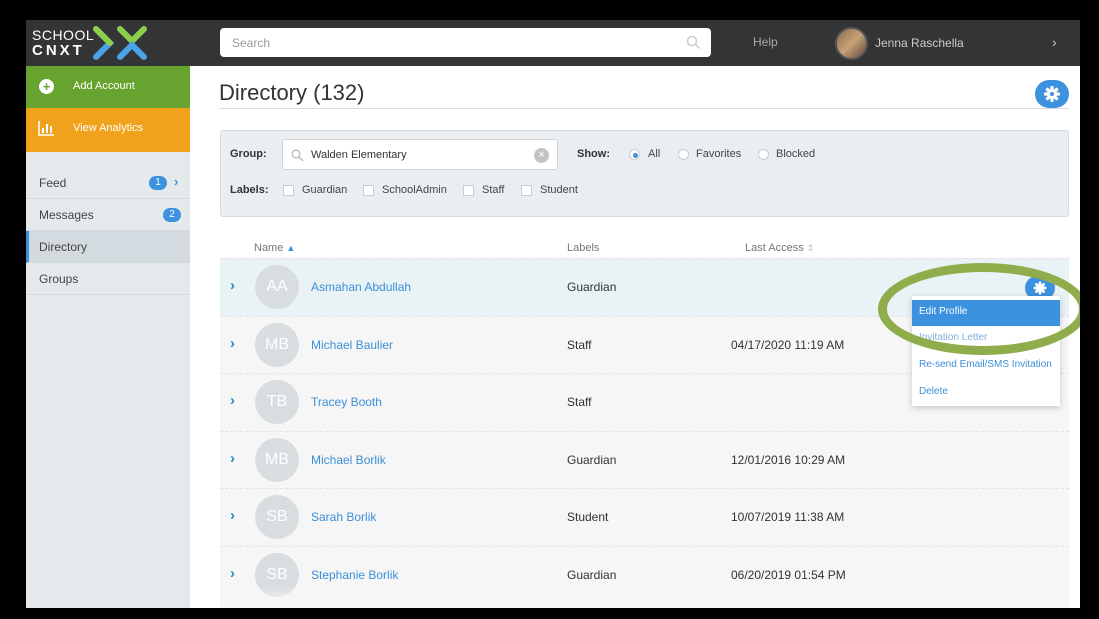 This screenshot has height=619, width=1099. What do you see at coordinates (108, 247) in the screenshot?
I see `sidebar-item-directory: Directory` at bounding box center [108, 247].